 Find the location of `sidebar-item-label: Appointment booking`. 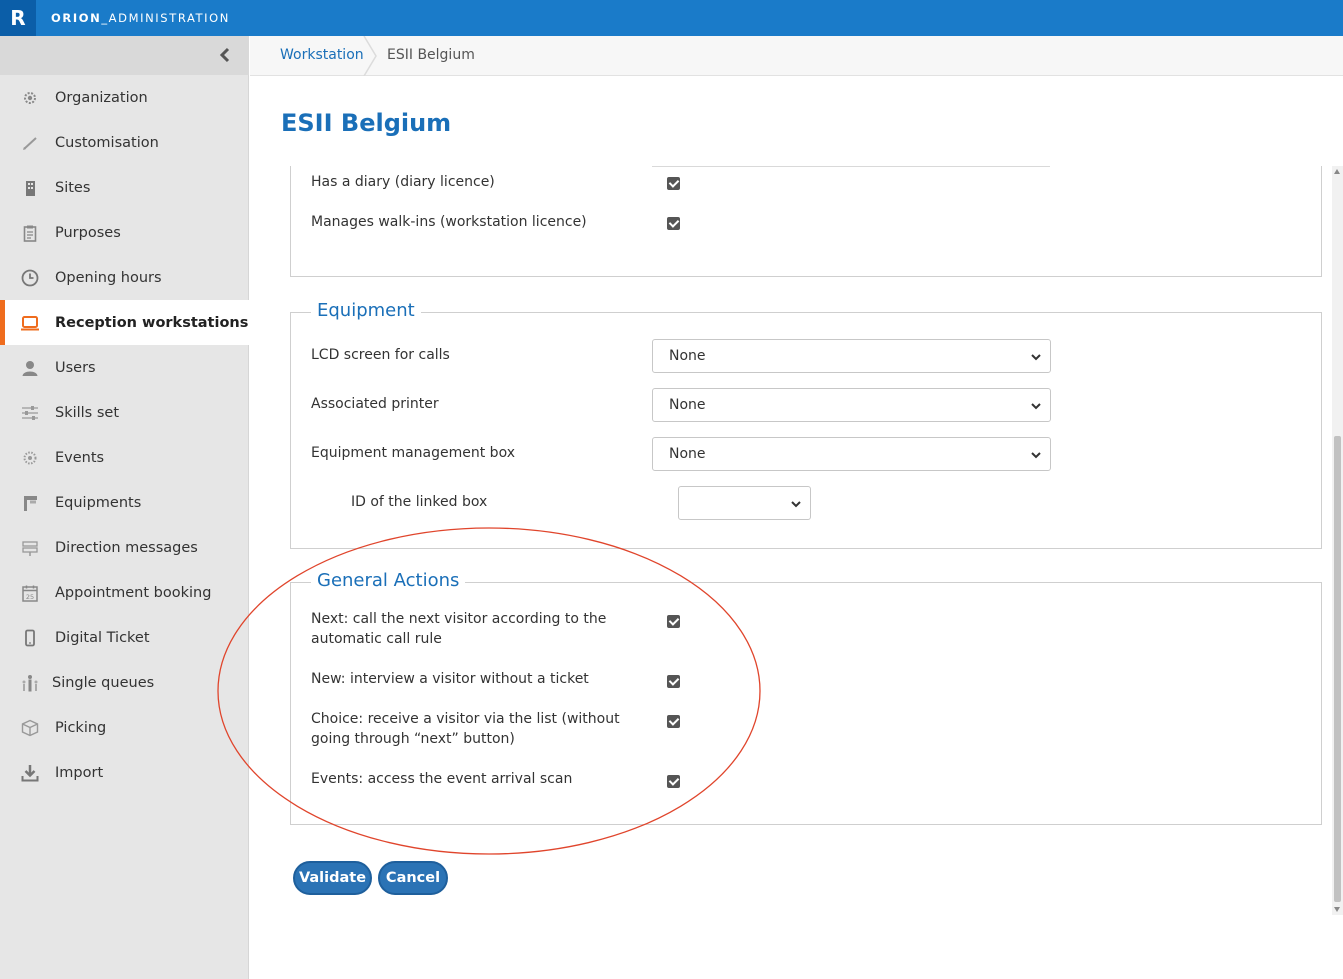

sidebar-item-label: Appointment booking is located at coordinates (133, 592).